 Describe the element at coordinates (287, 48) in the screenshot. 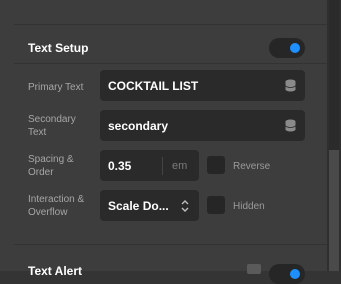

I see `section-toggle` at that location.